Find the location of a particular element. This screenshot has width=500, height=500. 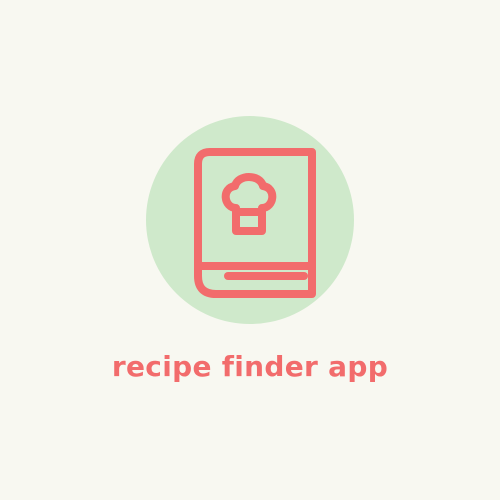

app-name: recipe finder app is located at coordinates (250, 366).